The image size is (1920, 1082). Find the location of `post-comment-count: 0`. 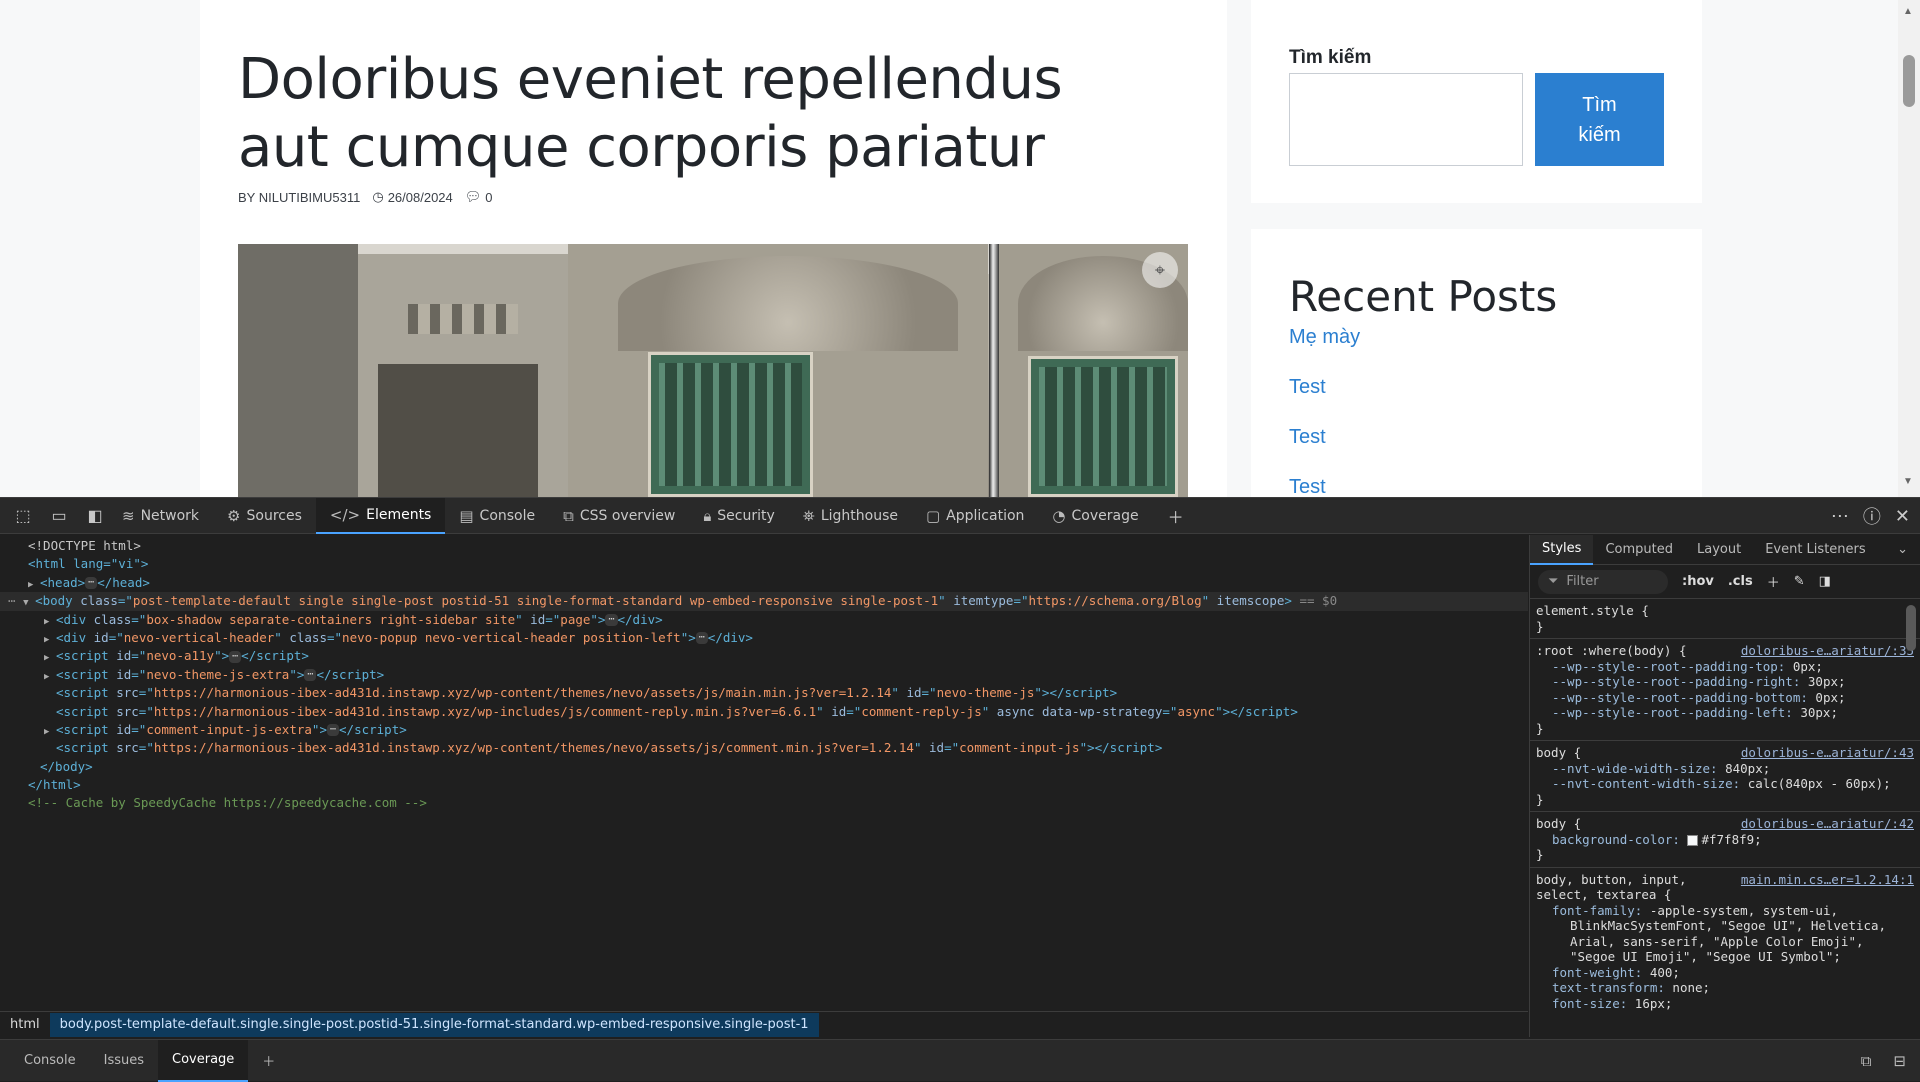

post-comment-count: 0 is located at coordinates (488, 197).